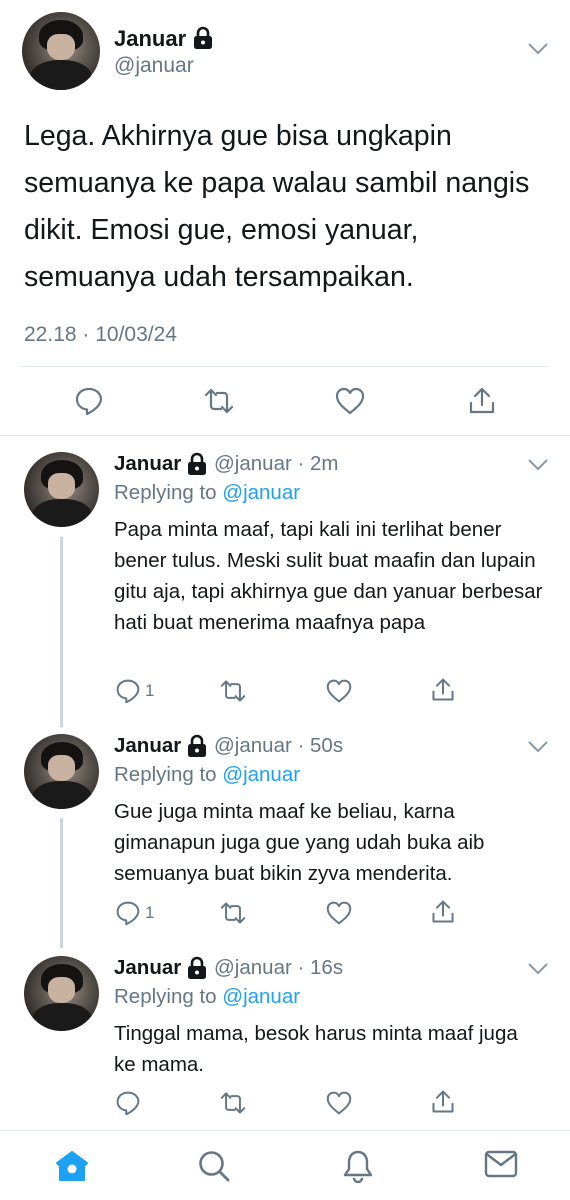 The image size is (570, 1200). I want to click on search-icon, so click(214, 1166).